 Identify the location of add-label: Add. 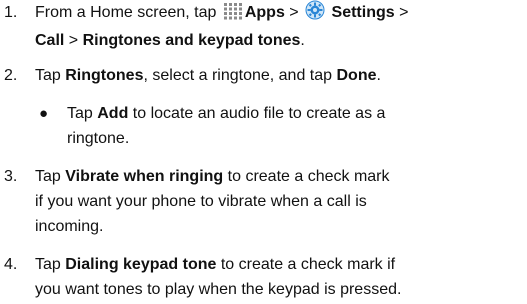
(113, 113).